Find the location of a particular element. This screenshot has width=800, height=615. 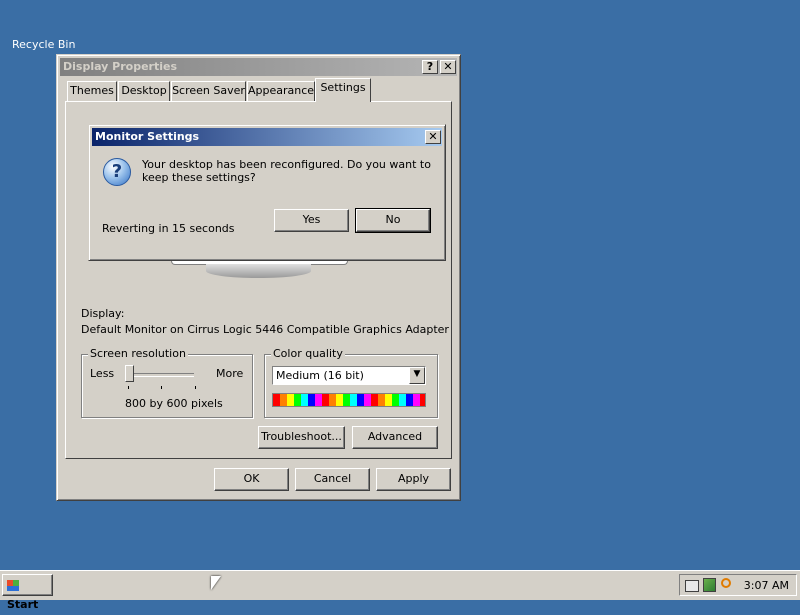

color-spectrum-bar is located at coordinates (349, 400).